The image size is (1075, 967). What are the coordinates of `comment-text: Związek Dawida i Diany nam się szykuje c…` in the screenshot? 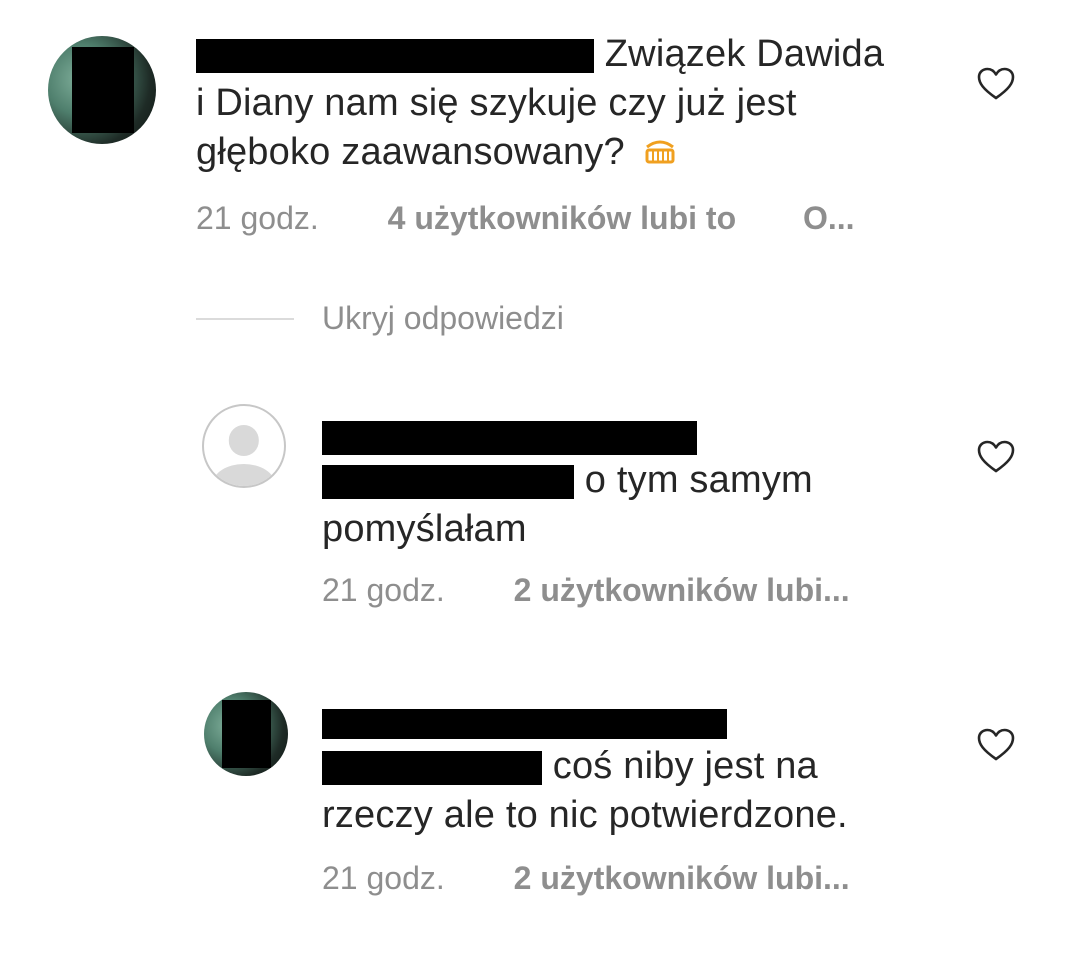 It's located at (576, 104).